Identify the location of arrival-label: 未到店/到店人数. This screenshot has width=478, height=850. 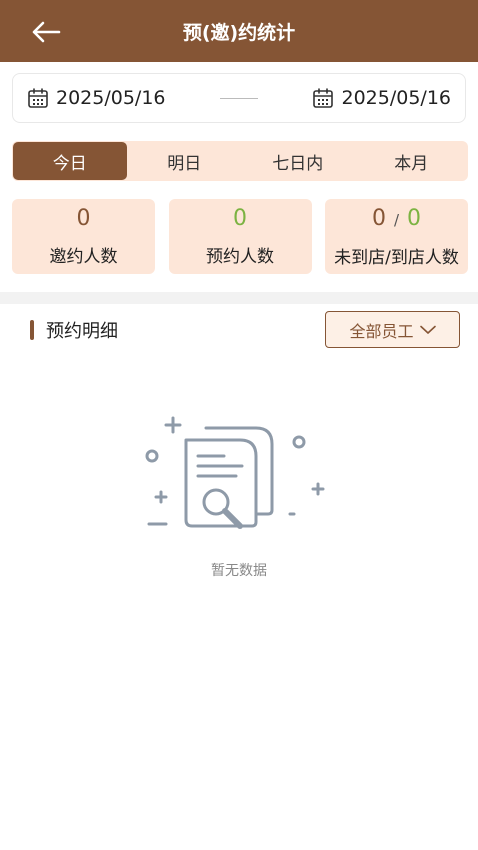
(396, 257).